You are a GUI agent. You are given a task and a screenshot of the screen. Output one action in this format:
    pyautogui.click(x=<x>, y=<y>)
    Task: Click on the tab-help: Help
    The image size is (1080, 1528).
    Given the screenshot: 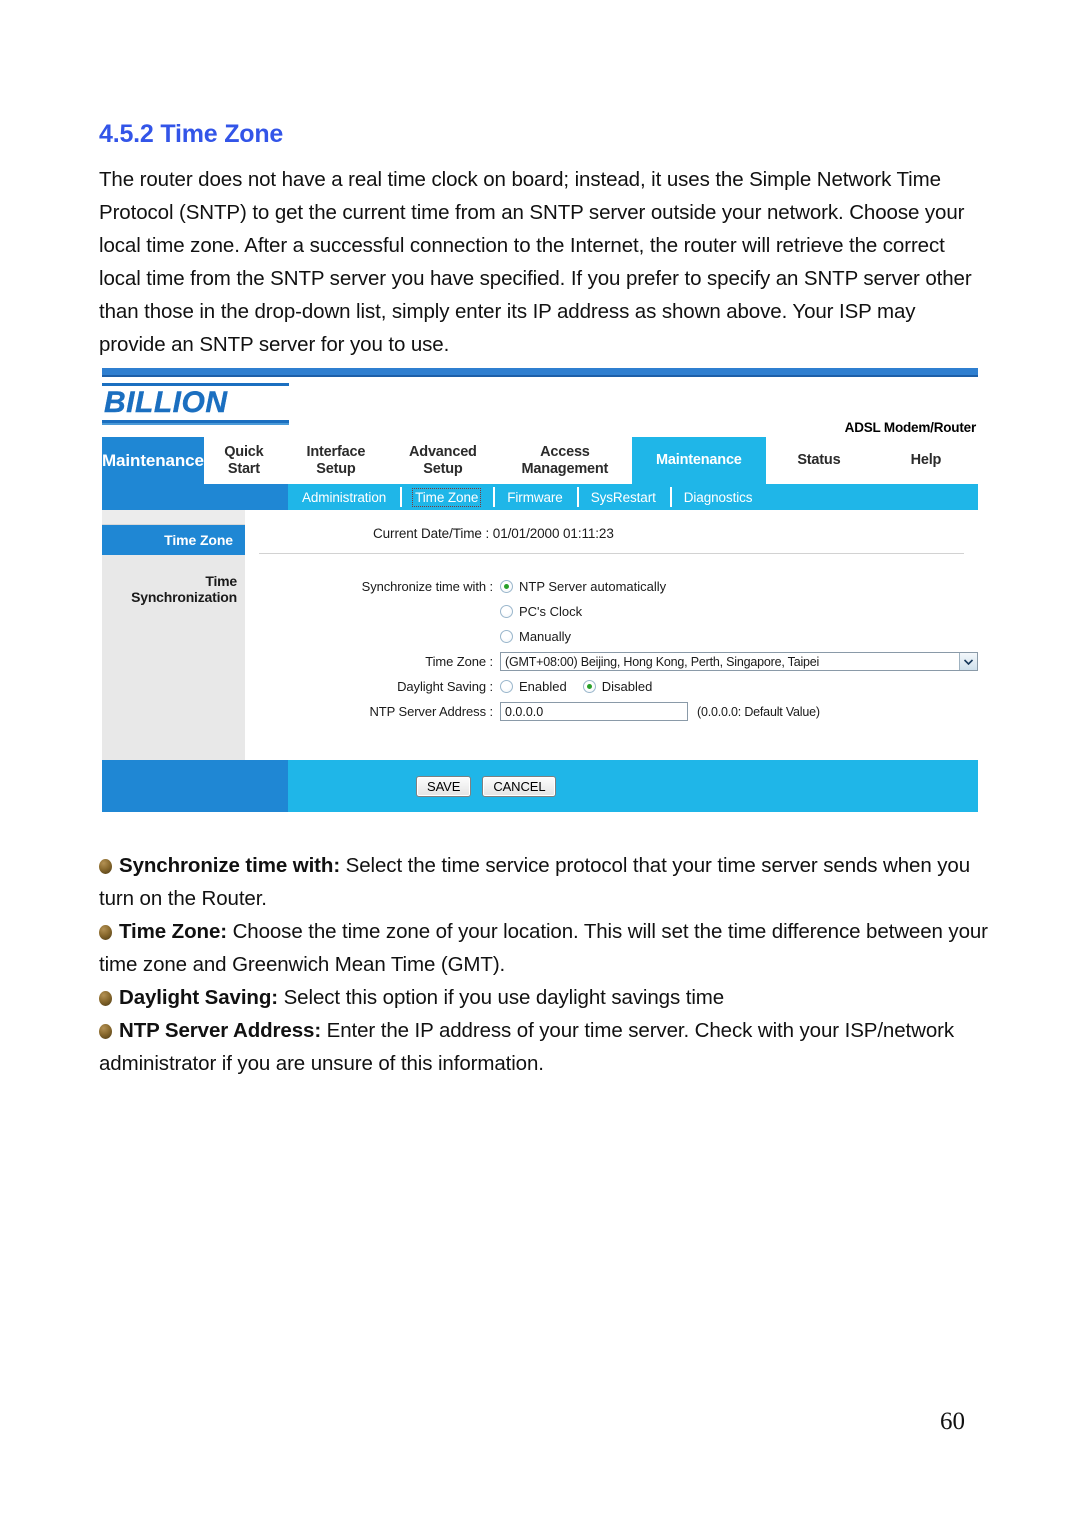 What is the action you would take?
    pyautogui.click(x=926, y=460)
    